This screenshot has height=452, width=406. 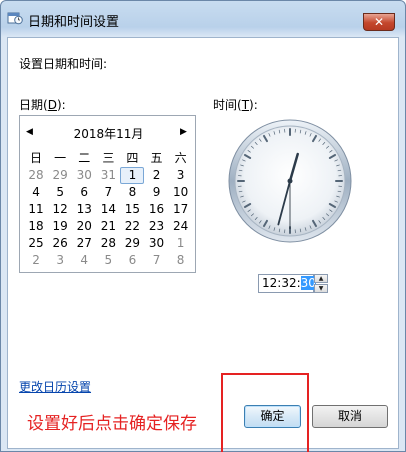 What do you see at coordinates (156, 192) in the screenshot?
I see `calendar-day: 9` at bounding box center [156, 192].